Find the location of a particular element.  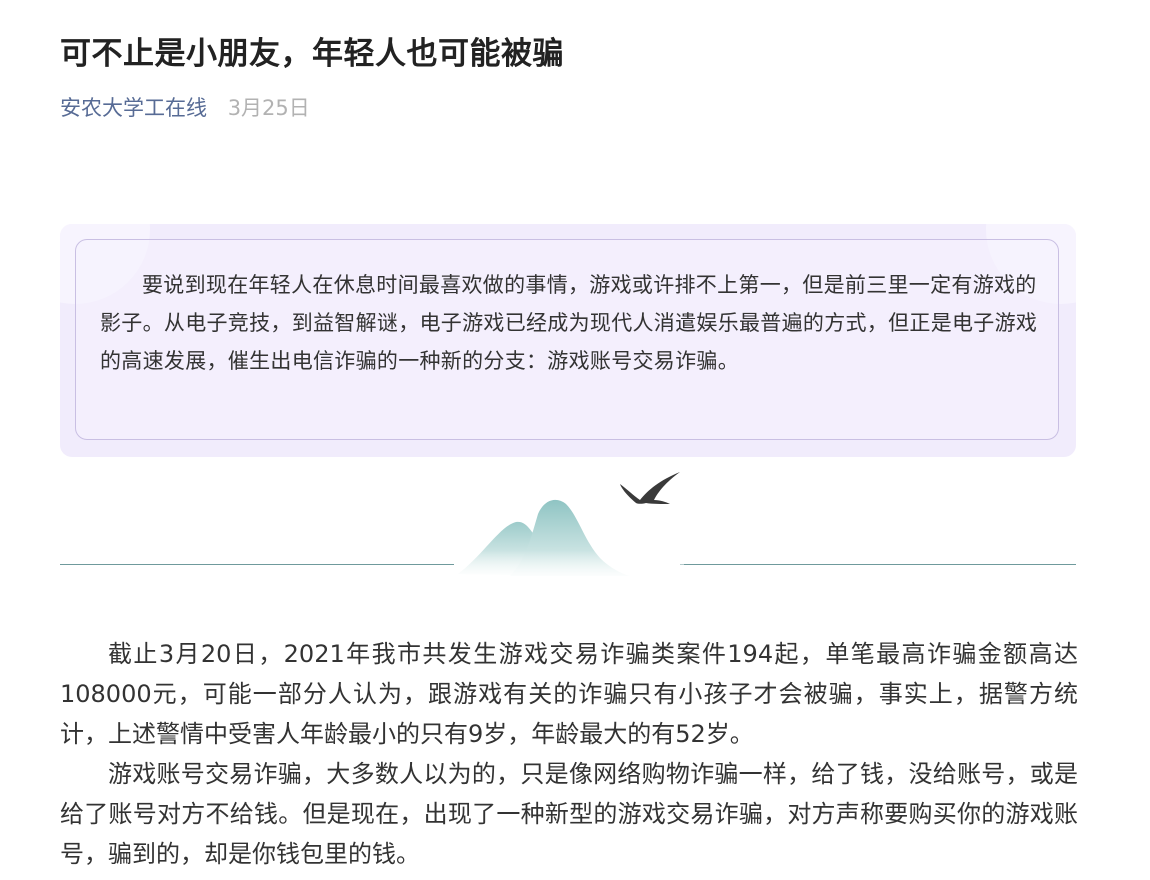

publish-date: 3月25日 is located at coordinates (268, 108).